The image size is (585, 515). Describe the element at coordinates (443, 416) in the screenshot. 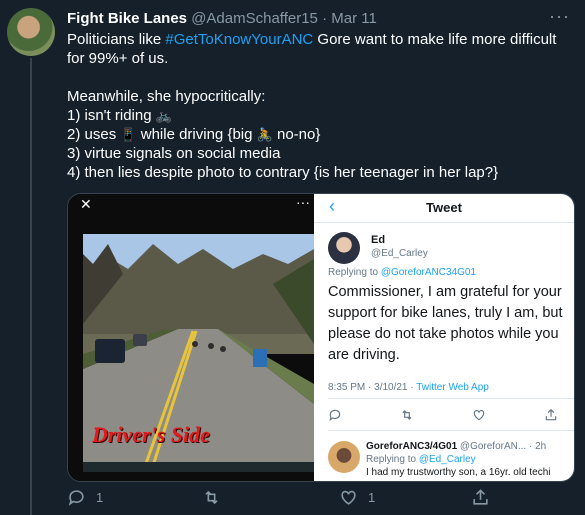

I see `screenshot-actions` at that location.